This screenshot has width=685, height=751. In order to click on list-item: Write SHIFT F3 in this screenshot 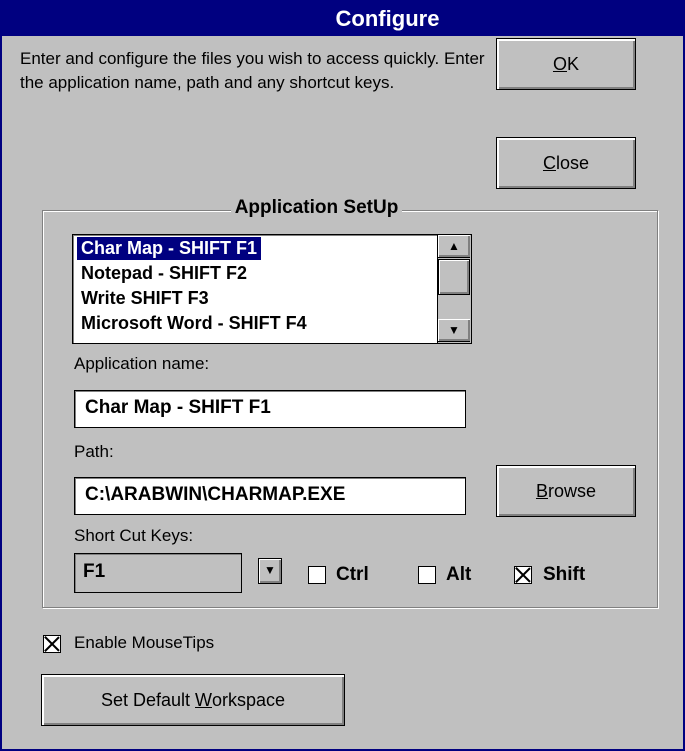, I will do `click(145, 298)`.